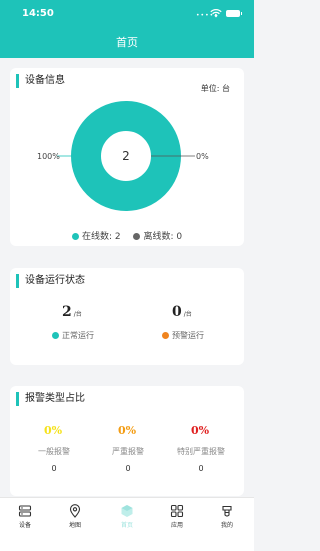  I want to click on online-percent-label: 100%, so click(48, 156).